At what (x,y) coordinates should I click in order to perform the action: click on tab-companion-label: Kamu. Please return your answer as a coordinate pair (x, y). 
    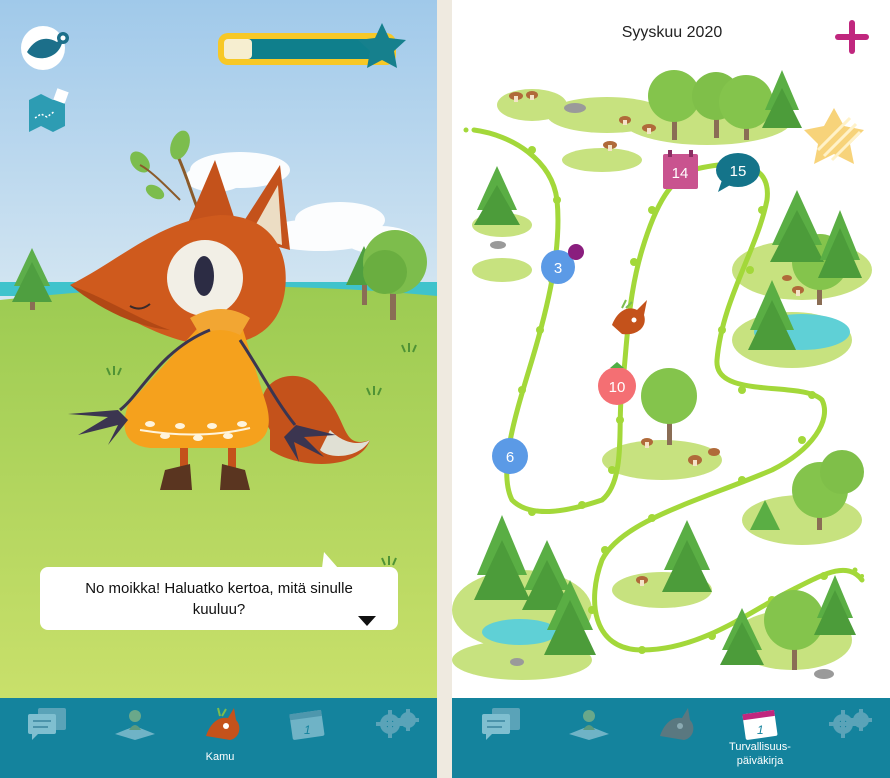
    Looking at the image, I should click on (220, 757).